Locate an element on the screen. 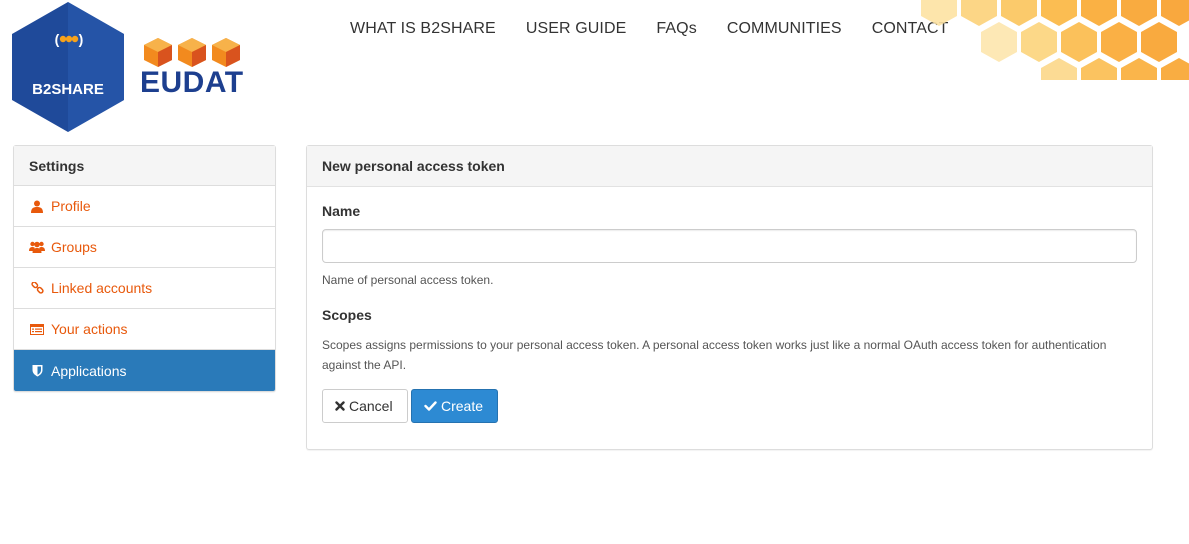 This screenshot has width=1189, height=544. eudat-logo: EUDAT is located at coordinates (193, 67).